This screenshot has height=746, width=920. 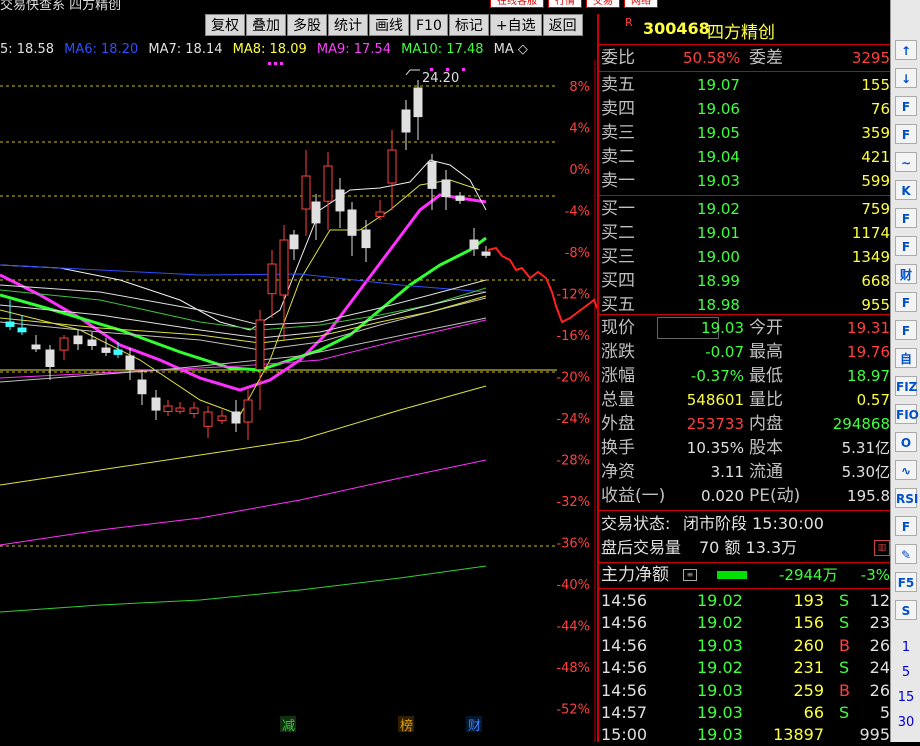 I want to click on tool-icon: FIO, so click(x=907, y=414).